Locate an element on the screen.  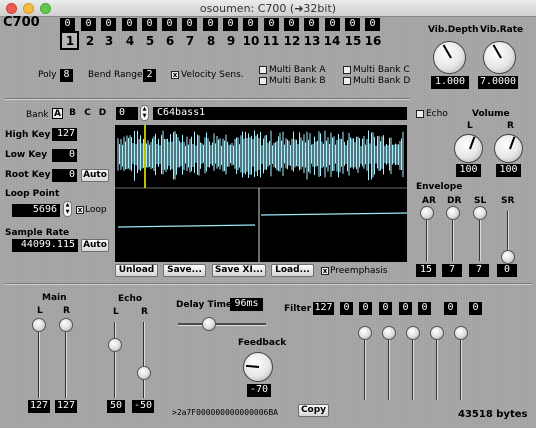
high-key-value: 127 is located at coordinates (64, 134).